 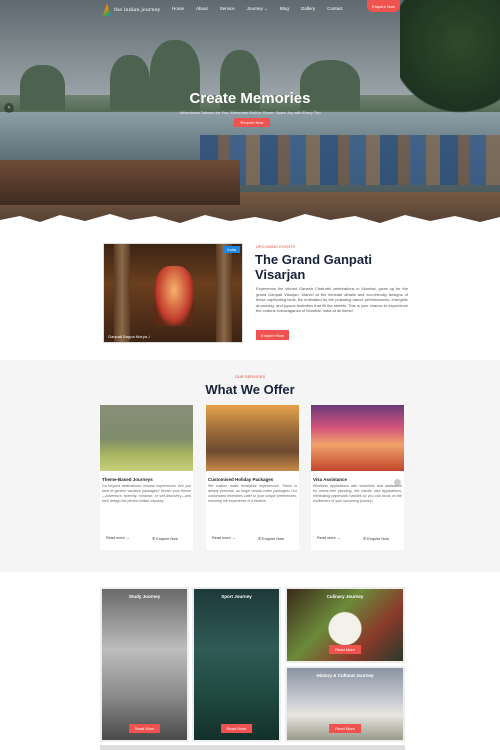 What do you see at coordinates (127, 479) in the screenshot?
I see `service-title: Theme-Based Journeys` at bounding box center [127, 479].